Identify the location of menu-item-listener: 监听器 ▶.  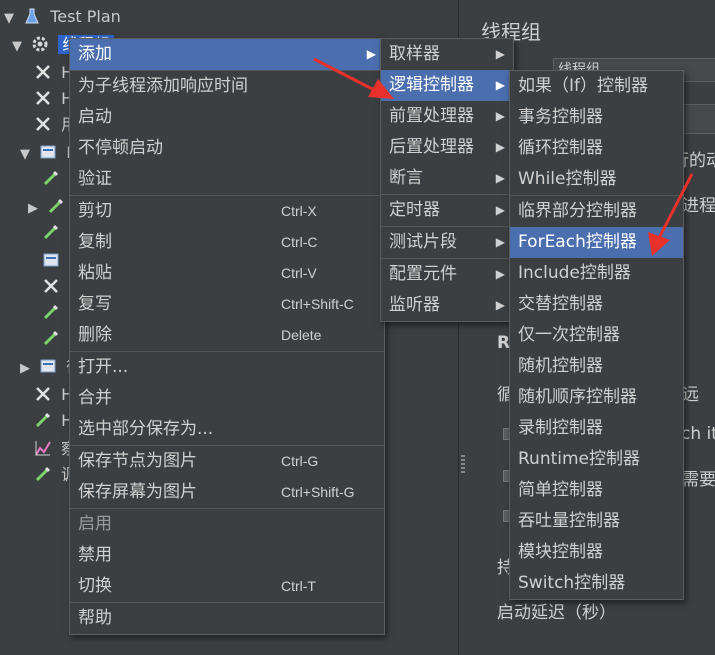
(447, 305).